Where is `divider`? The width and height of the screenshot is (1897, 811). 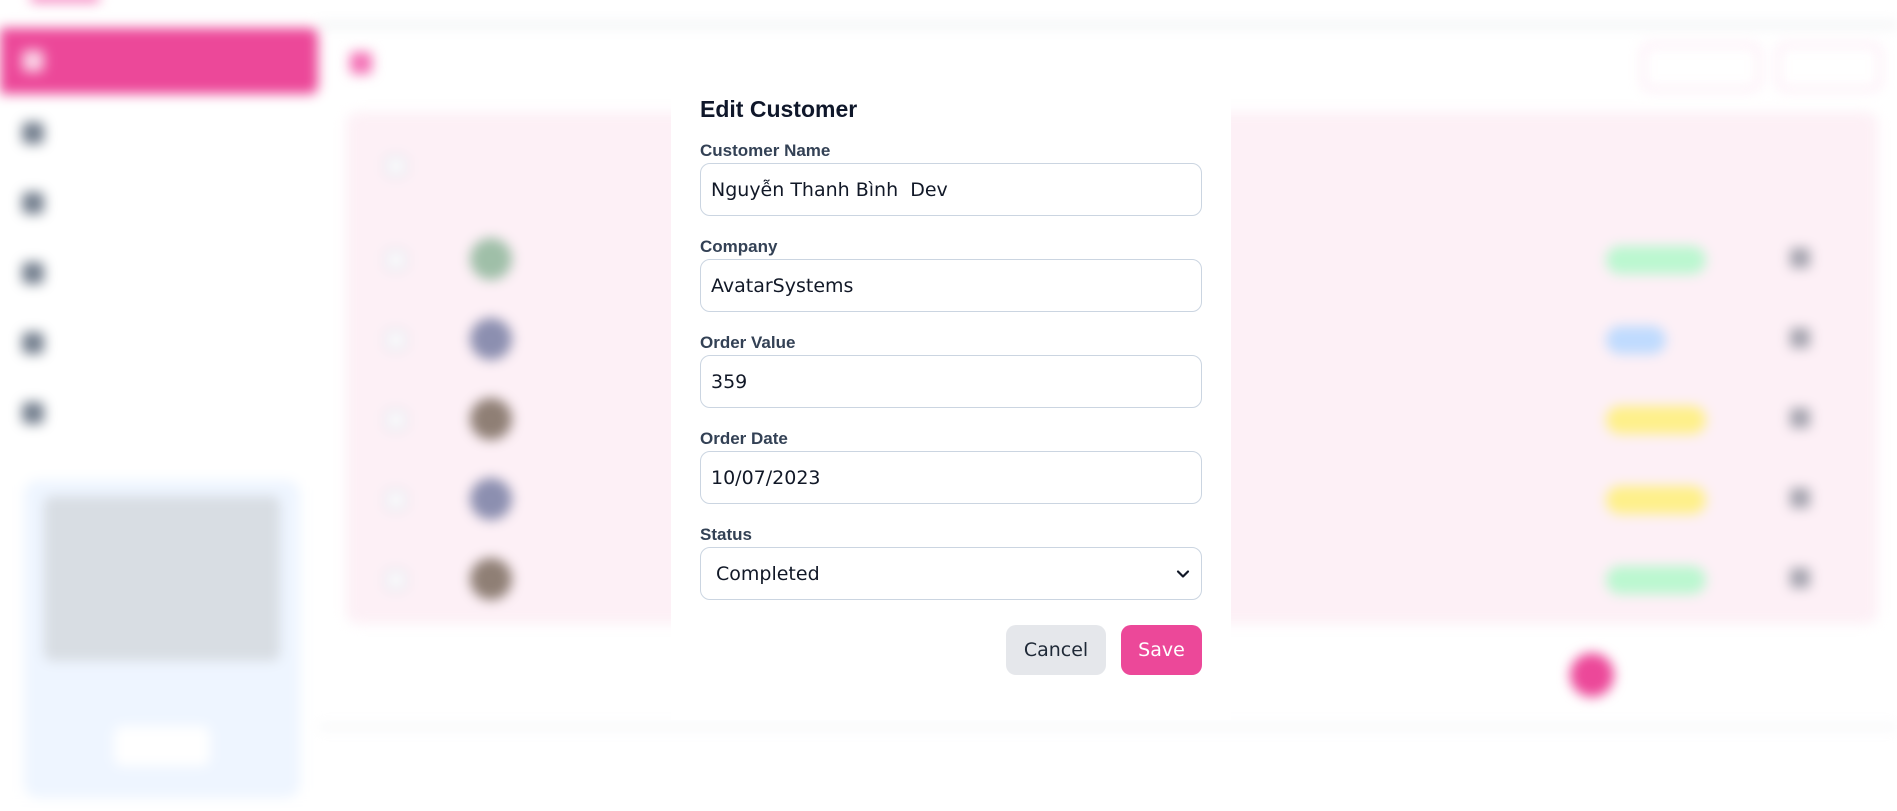 divider is located at coordinates (1107, 727).